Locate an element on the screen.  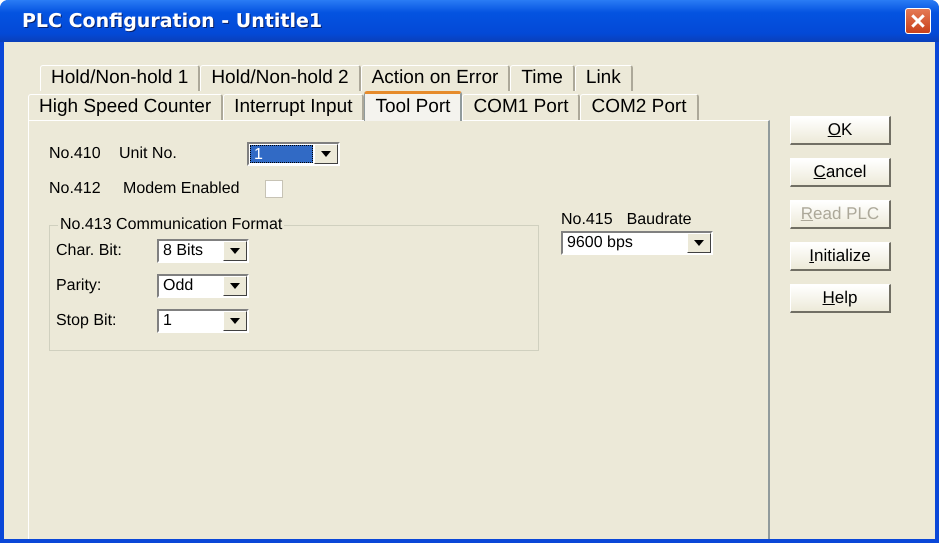
parameter-code: No.412 is located at coordinates (75, 189).